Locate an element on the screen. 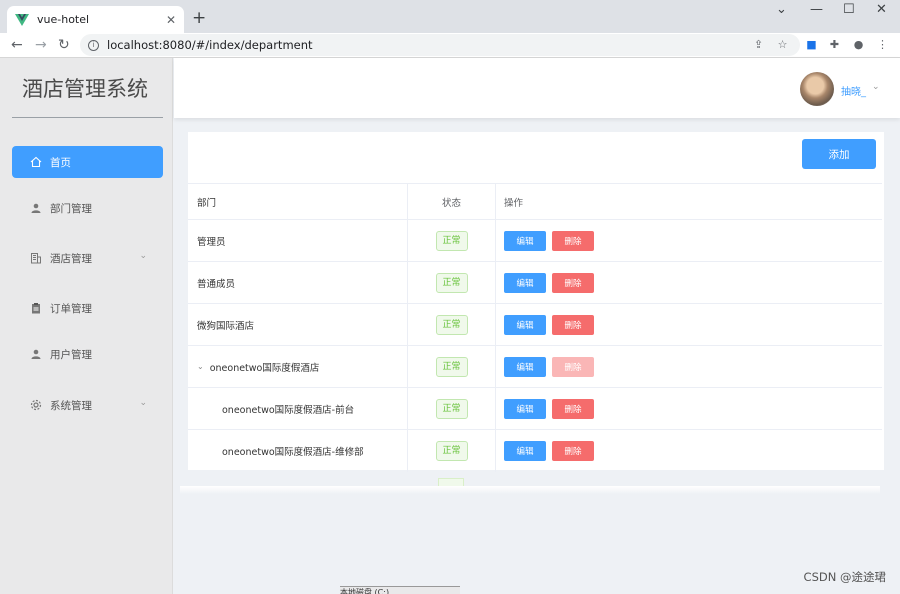 This screenshot has width=900, height=594. gear-icon is located at coordinates (36, 405).